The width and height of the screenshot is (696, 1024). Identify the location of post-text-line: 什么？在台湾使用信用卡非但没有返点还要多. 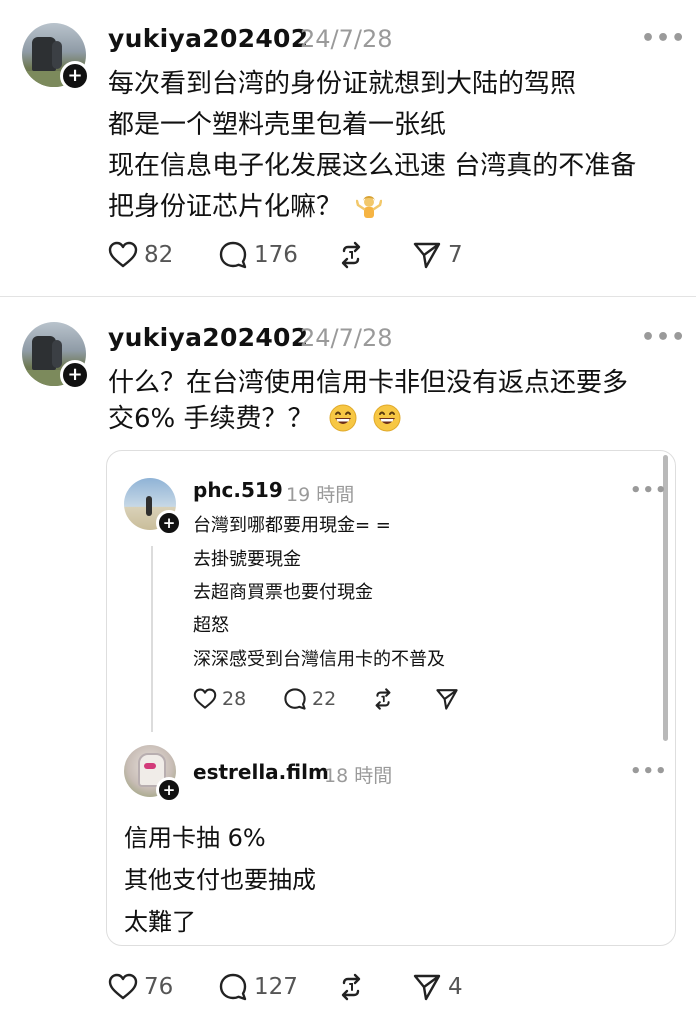
(368, 383).